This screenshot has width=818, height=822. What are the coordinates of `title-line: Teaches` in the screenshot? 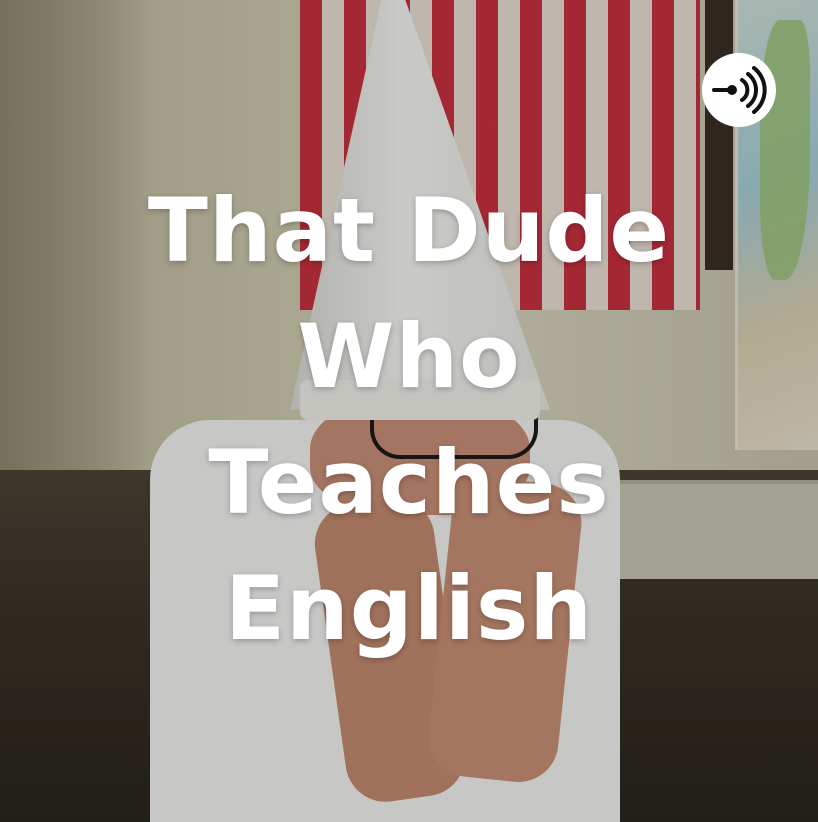 It's located at (409, 482).